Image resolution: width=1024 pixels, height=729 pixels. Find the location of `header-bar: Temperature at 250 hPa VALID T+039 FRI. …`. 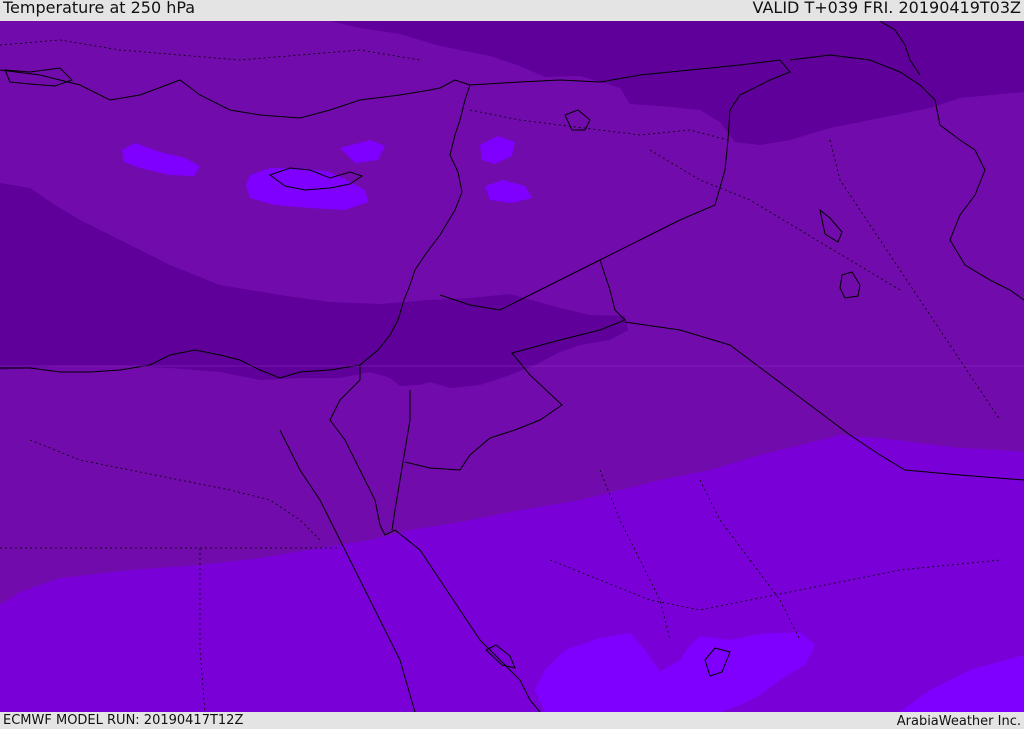

header-bar: Temperature at 250 hPa VALID T+039 FRI. … is located at coordinates (512, 10).